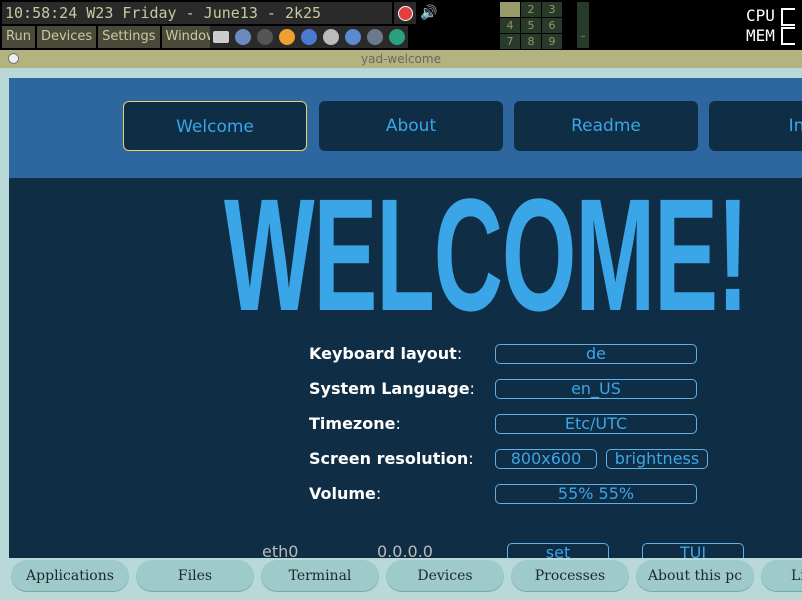  I want to click on workspace-8: 8, so click(531, 41).